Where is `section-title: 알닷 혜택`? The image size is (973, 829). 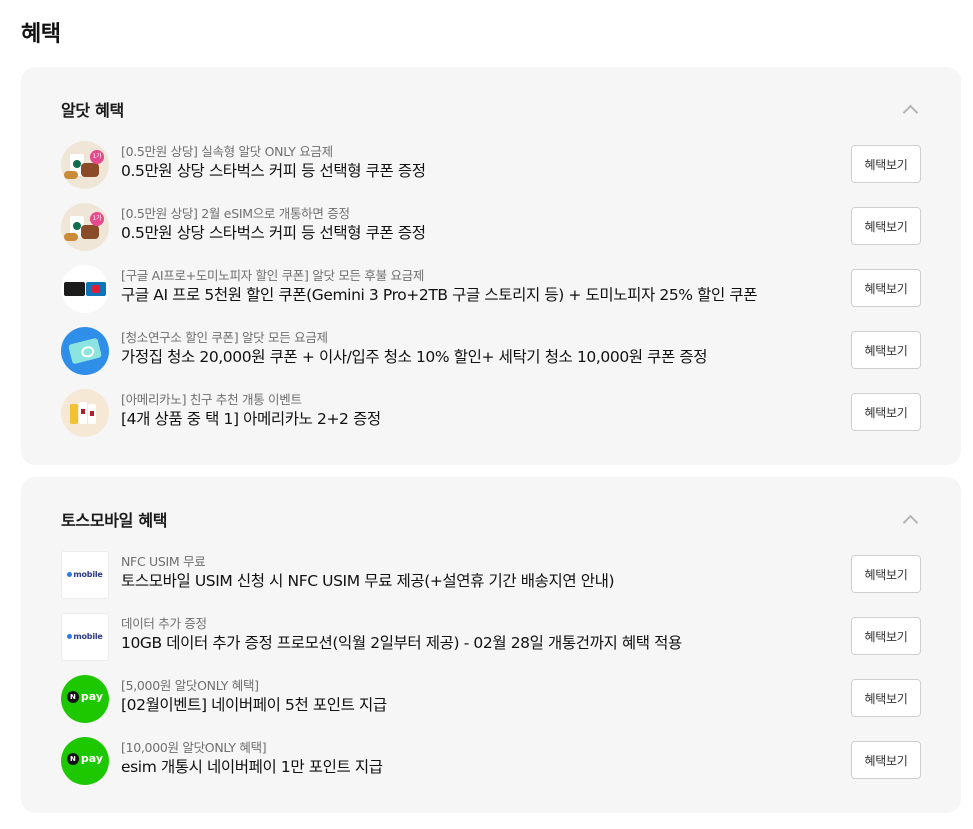 section-title: 알닷 혜택 is located at coordinates (92, 110).